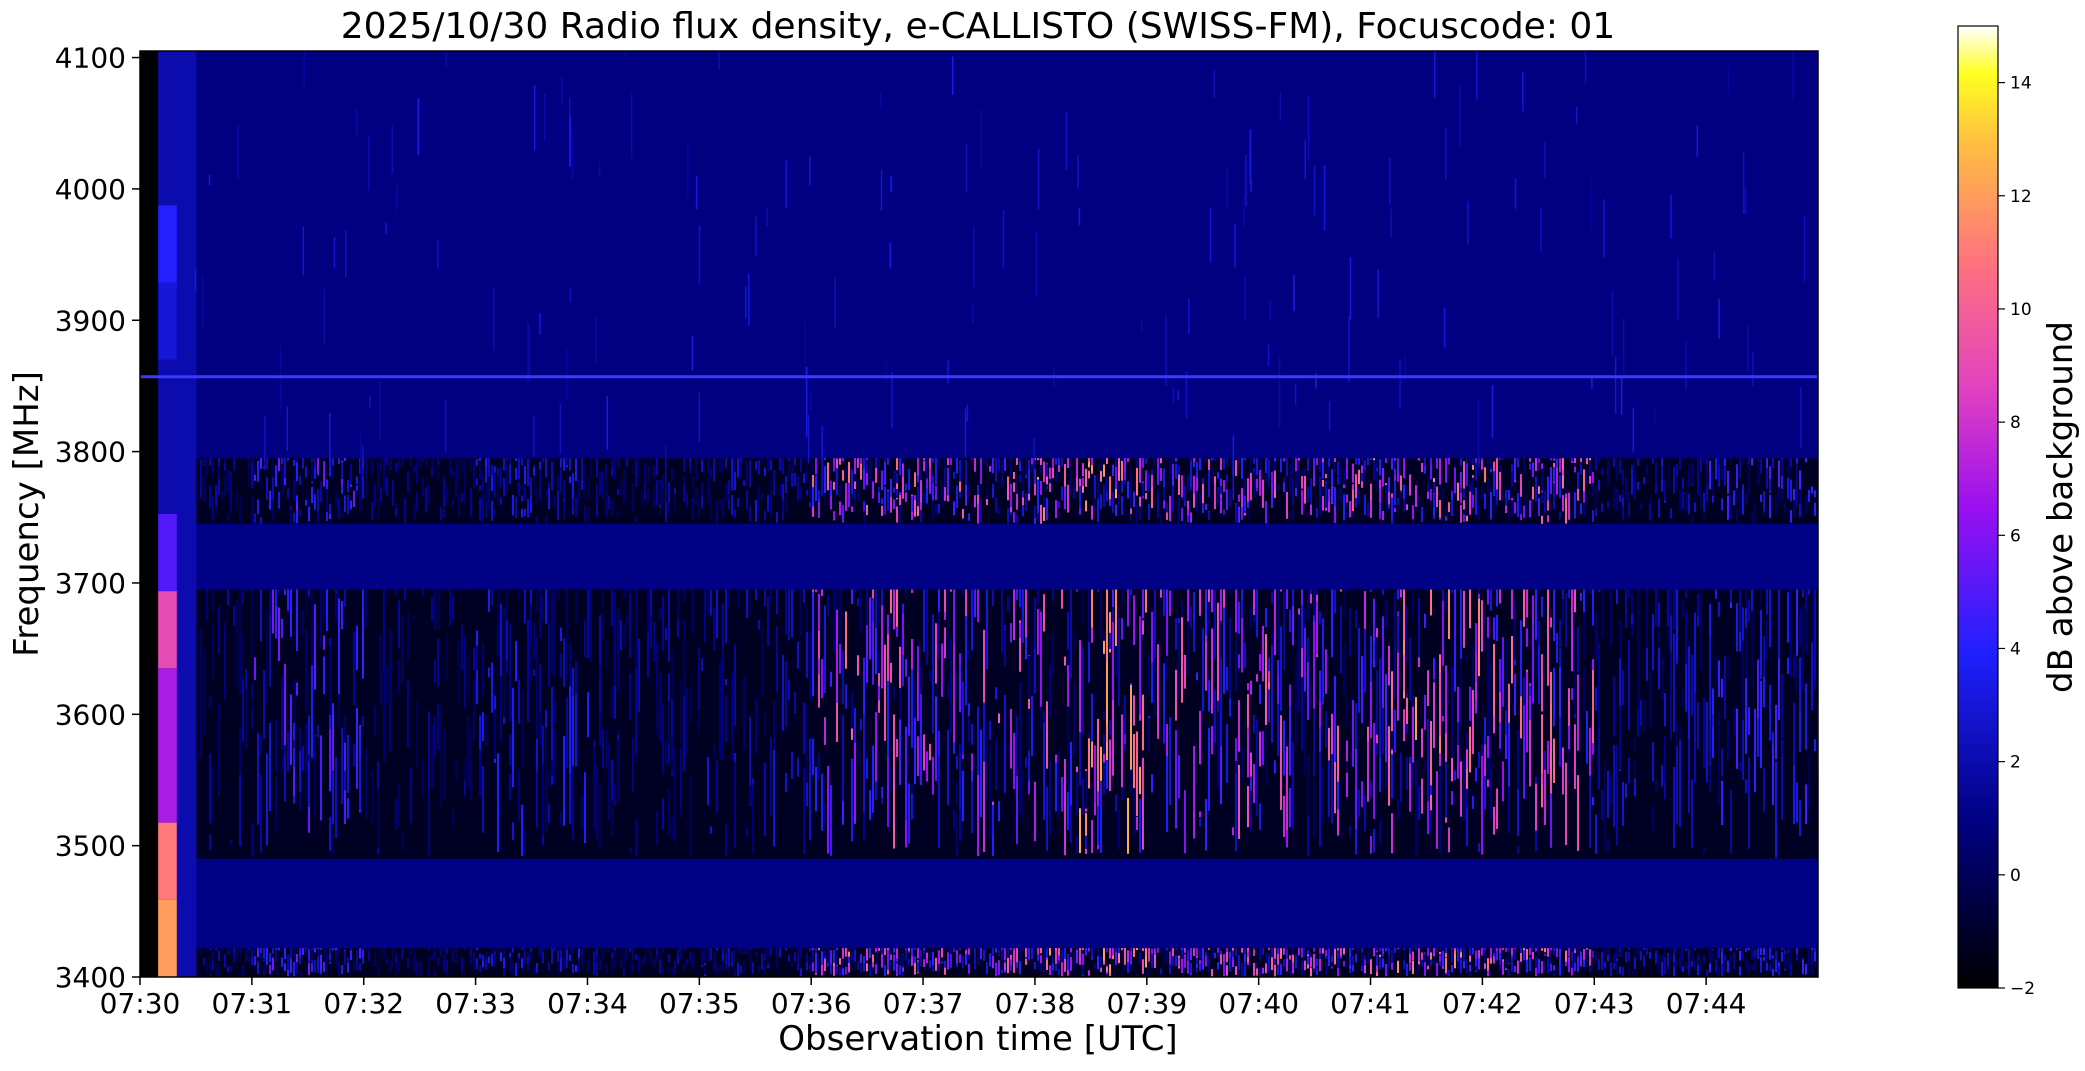  Describe the element at coordinates (90, 846) in the screenshot. I see `y-tick-label: 3500` at that location.